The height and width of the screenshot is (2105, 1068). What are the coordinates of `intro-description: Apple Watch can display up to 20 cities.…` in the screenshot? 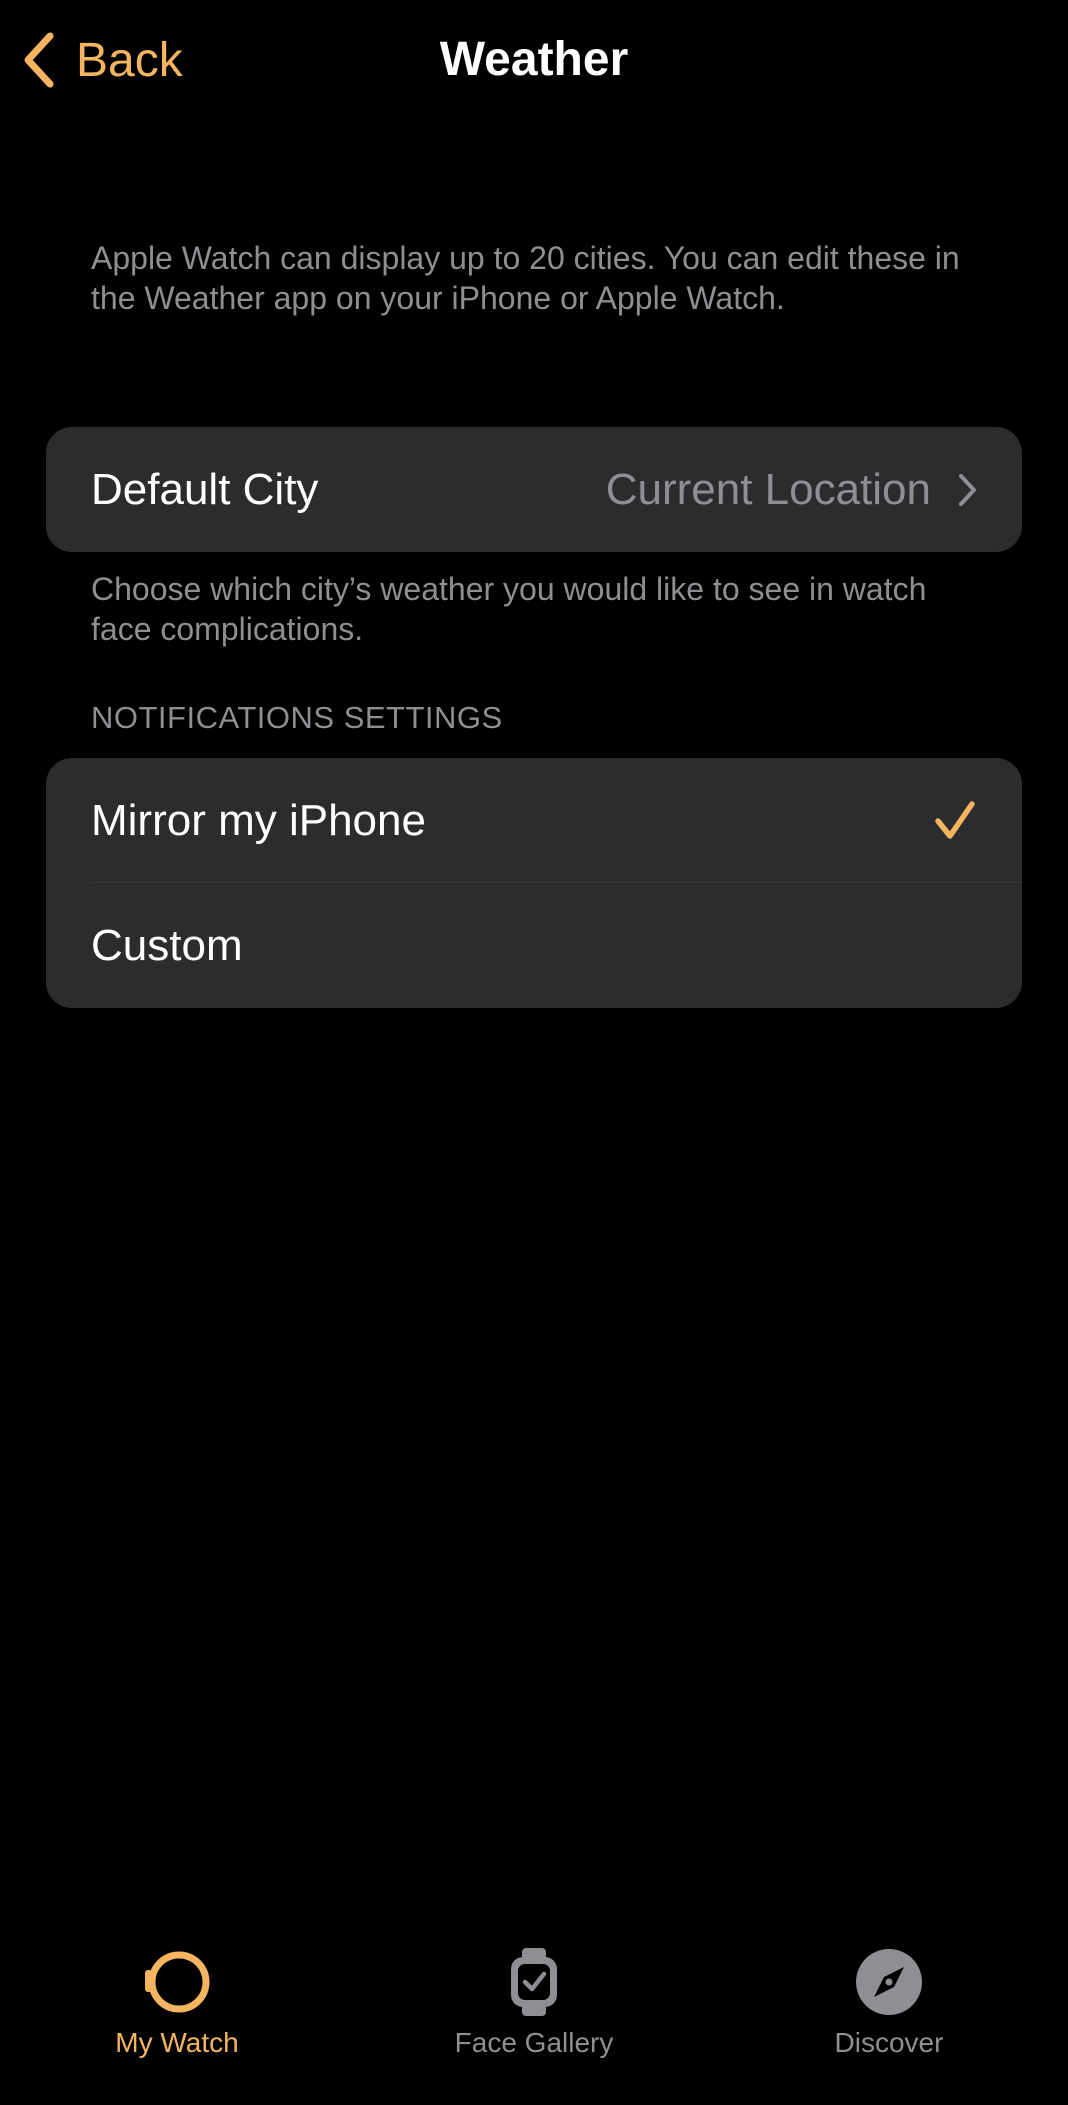 It's located at (525, 278).